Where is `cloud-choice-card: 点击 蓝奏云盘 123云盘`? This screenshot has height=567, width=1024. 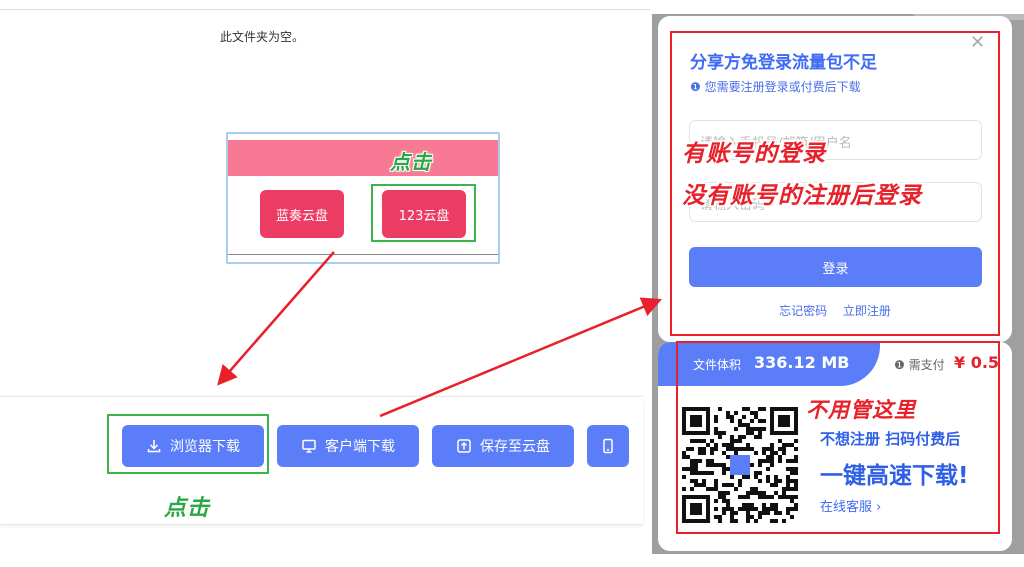
cloud-choice-card: 点击 蓝奏云盘 123云盘 is located at coordinates (363, 198).